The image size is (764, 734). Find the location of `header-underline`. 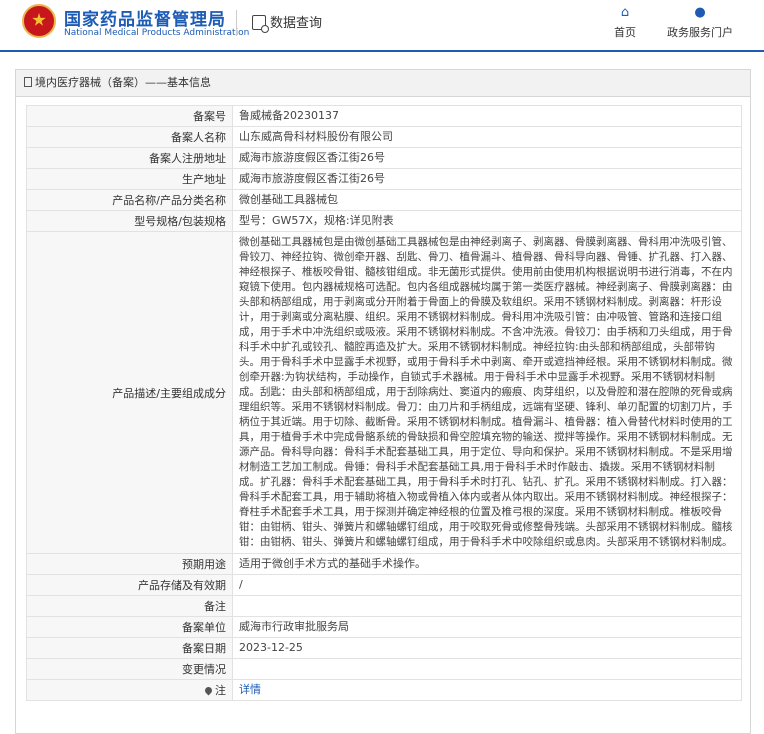

header-underline is located at coordinates (382, 51).